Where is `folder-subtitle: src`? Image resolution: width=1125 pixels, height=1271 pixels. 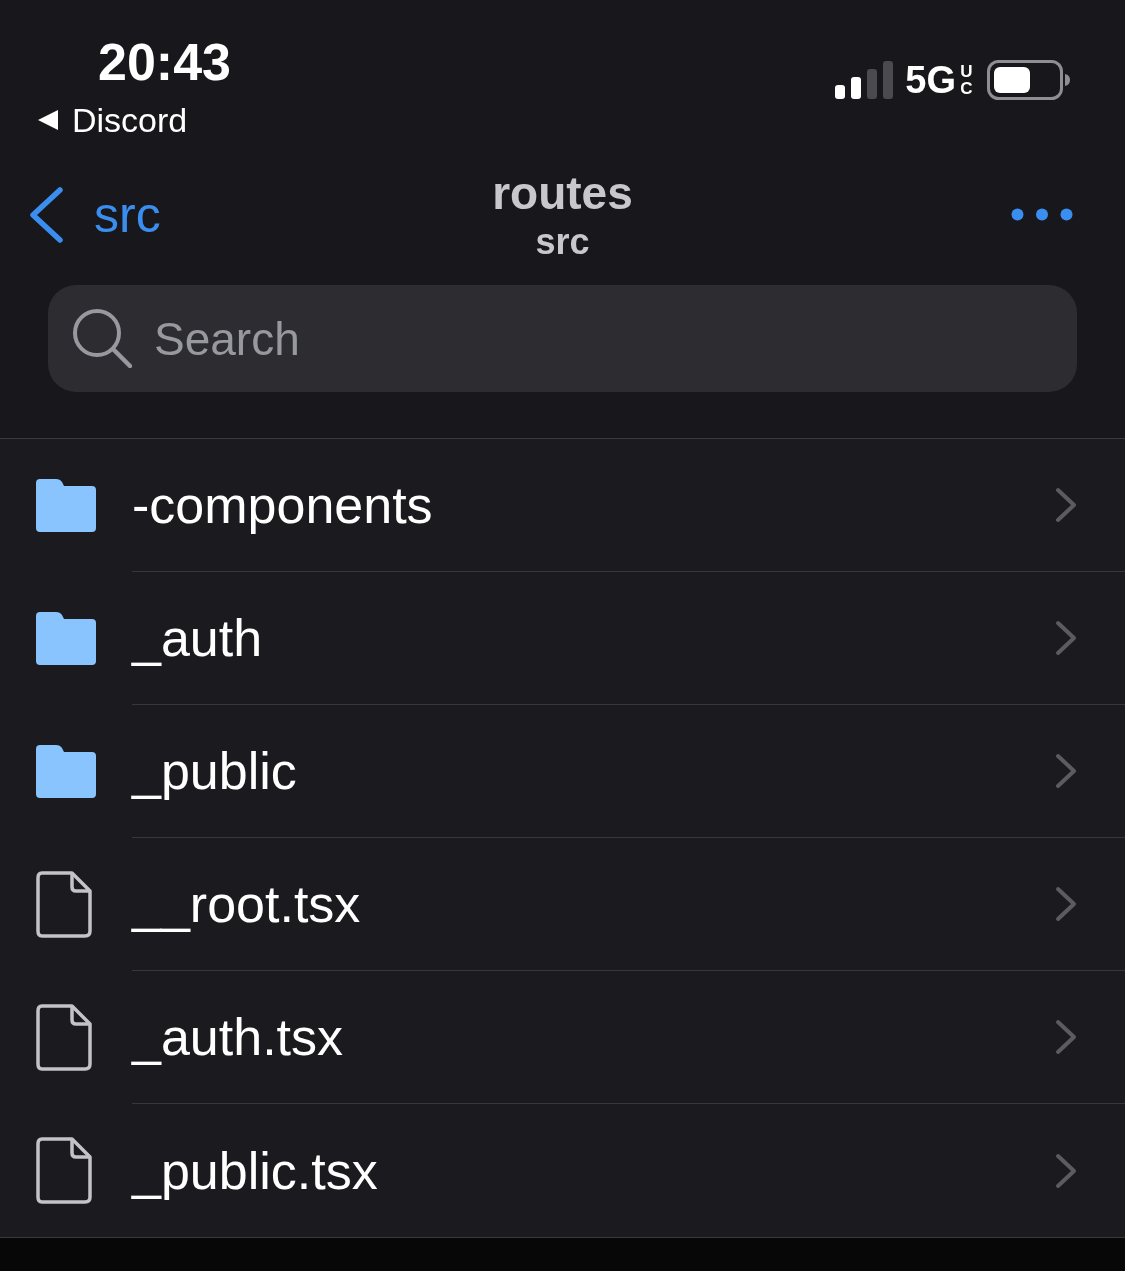 folder-subtitle: src is located at coordinates (562, 242).